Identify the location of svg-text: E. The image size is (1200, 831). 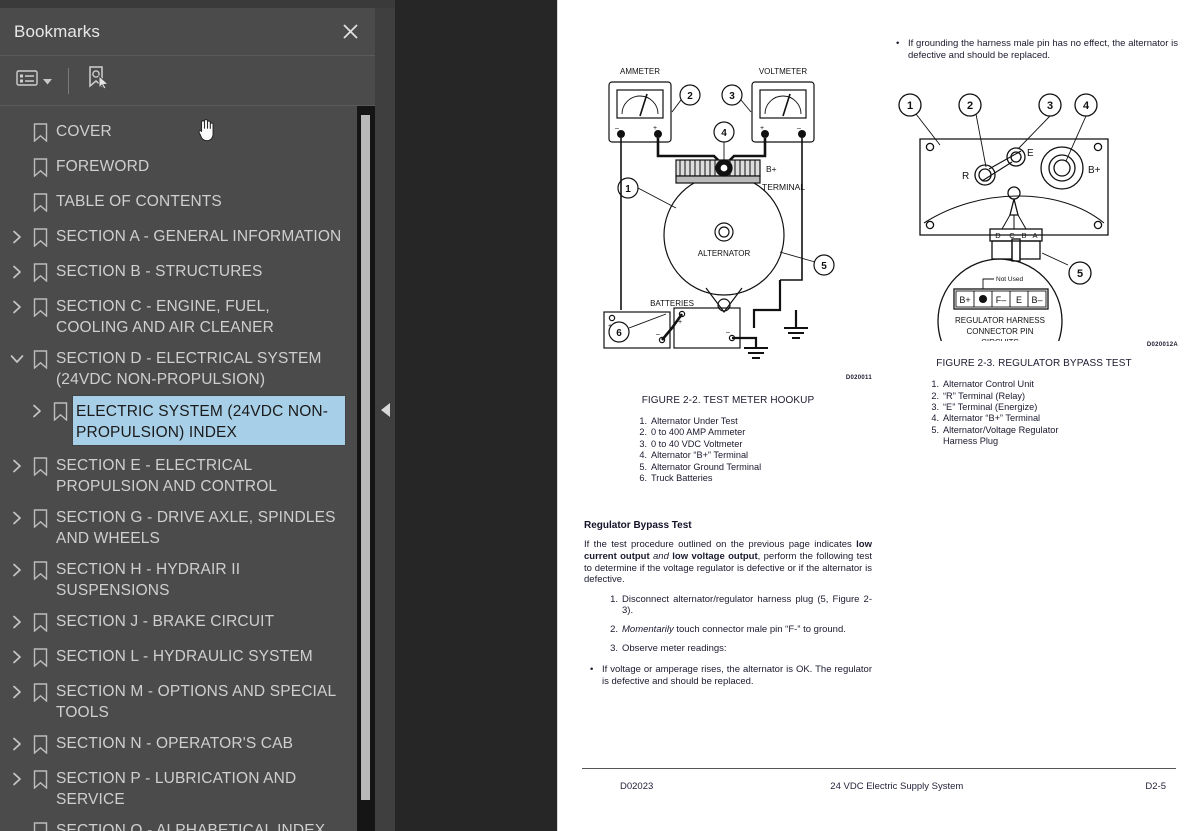
(1019, 300).